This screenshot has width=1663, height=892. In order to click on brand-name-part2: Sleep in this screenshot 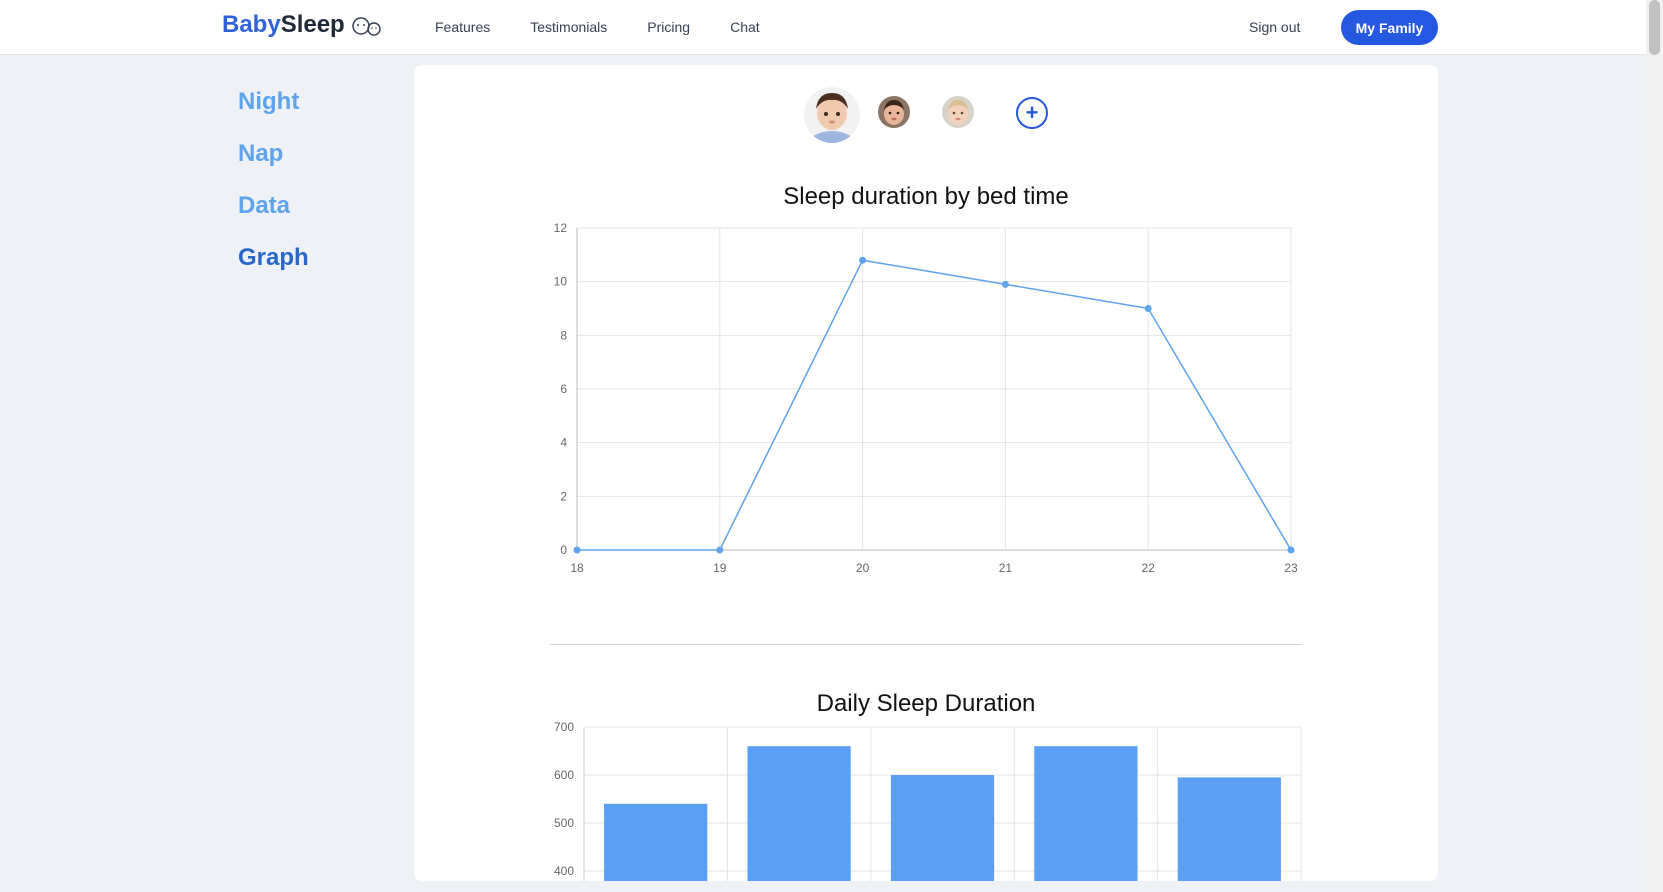, I will do `click(312, 24)`.